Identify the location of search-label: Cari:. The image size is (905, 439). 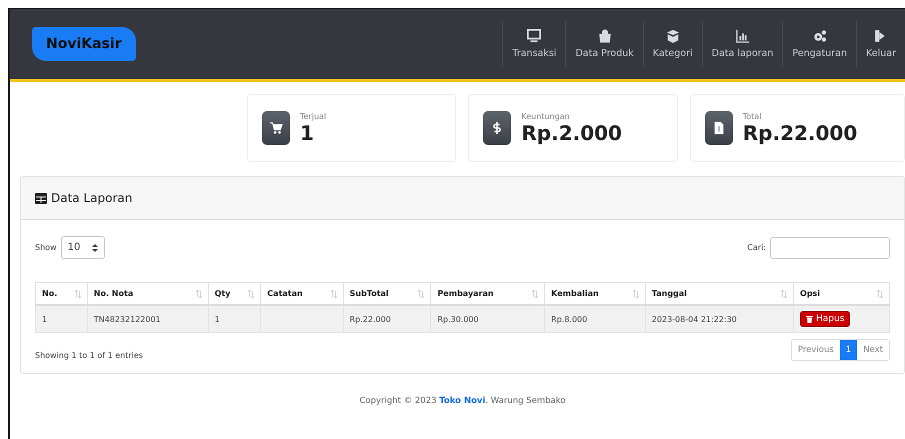
(756, 247).